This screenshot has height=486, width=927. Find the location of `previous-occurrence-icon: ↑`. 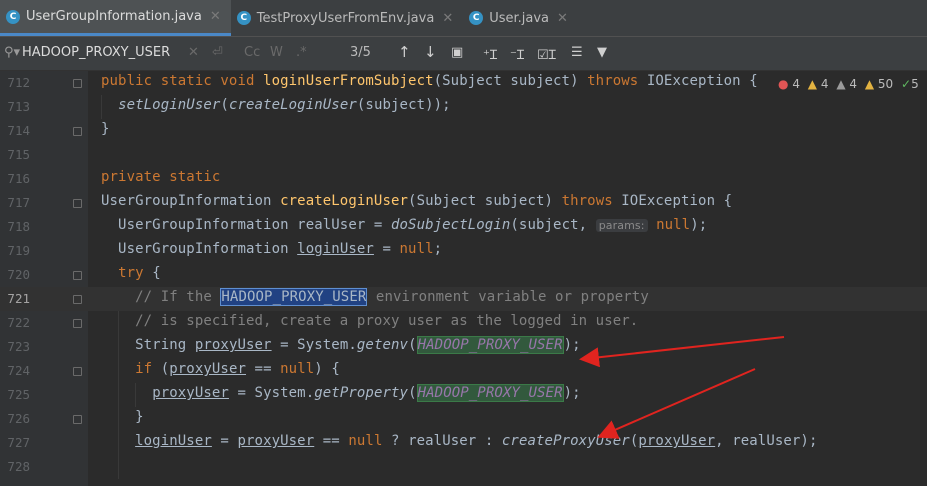

previous-occurrence-icon: ↑ is located at coordinates (404, 52).